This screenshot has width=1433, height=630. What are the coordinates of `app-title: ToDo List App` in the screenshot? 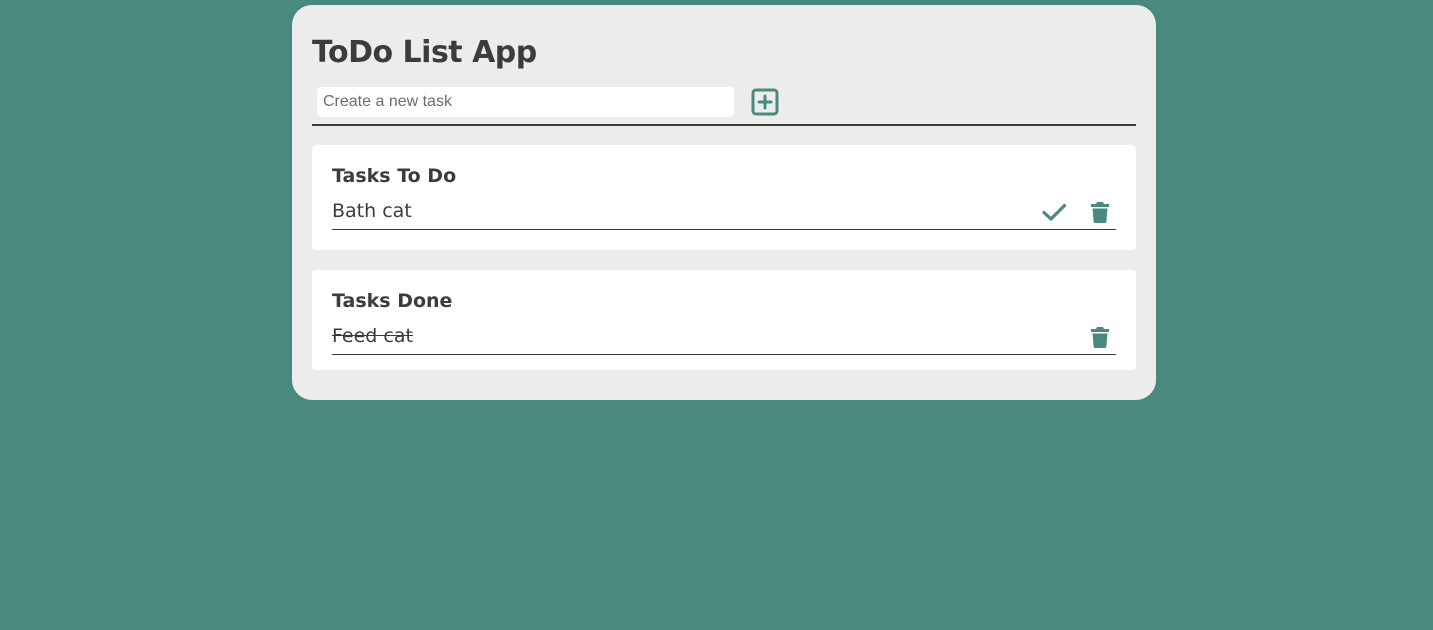 It's located at (424, 52).